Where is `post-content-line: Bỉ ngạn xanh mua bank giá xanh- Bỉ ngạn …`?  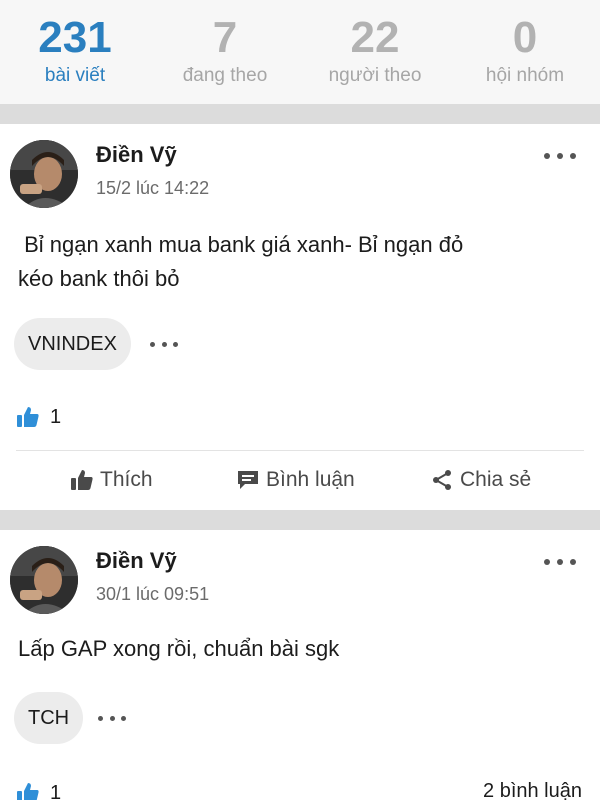
post-content-line: Bỉ ngạn xanh mua bank giá xanh- Bỉ ngạn … is located at coordinates (241, 244).